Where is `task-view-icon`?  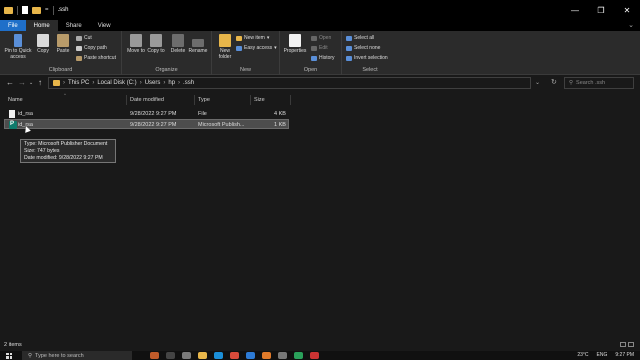 task-view-icon is located at coordinates (170, 355).